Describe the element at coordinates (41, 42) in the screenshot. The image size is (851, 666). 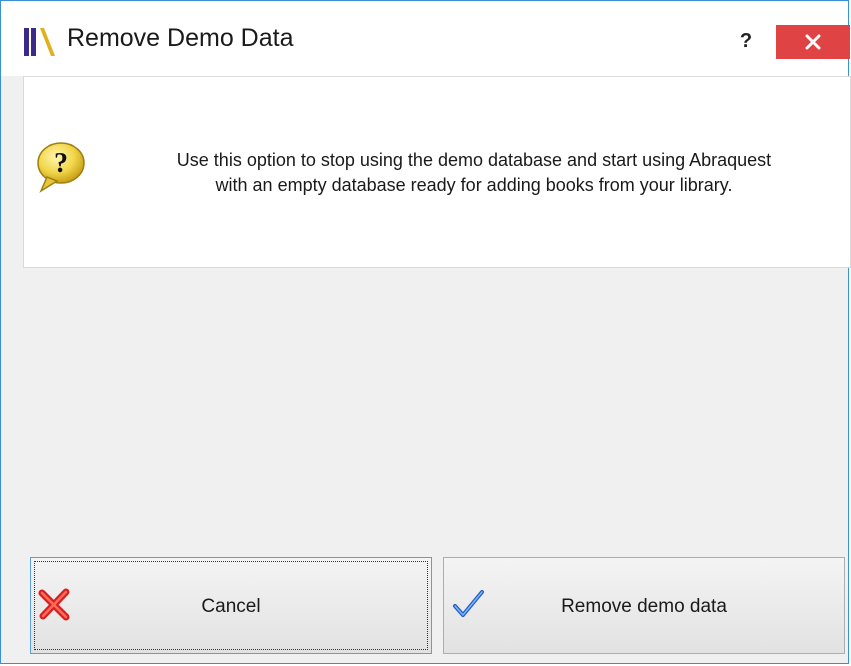
I see `books-app-icon` at that location.